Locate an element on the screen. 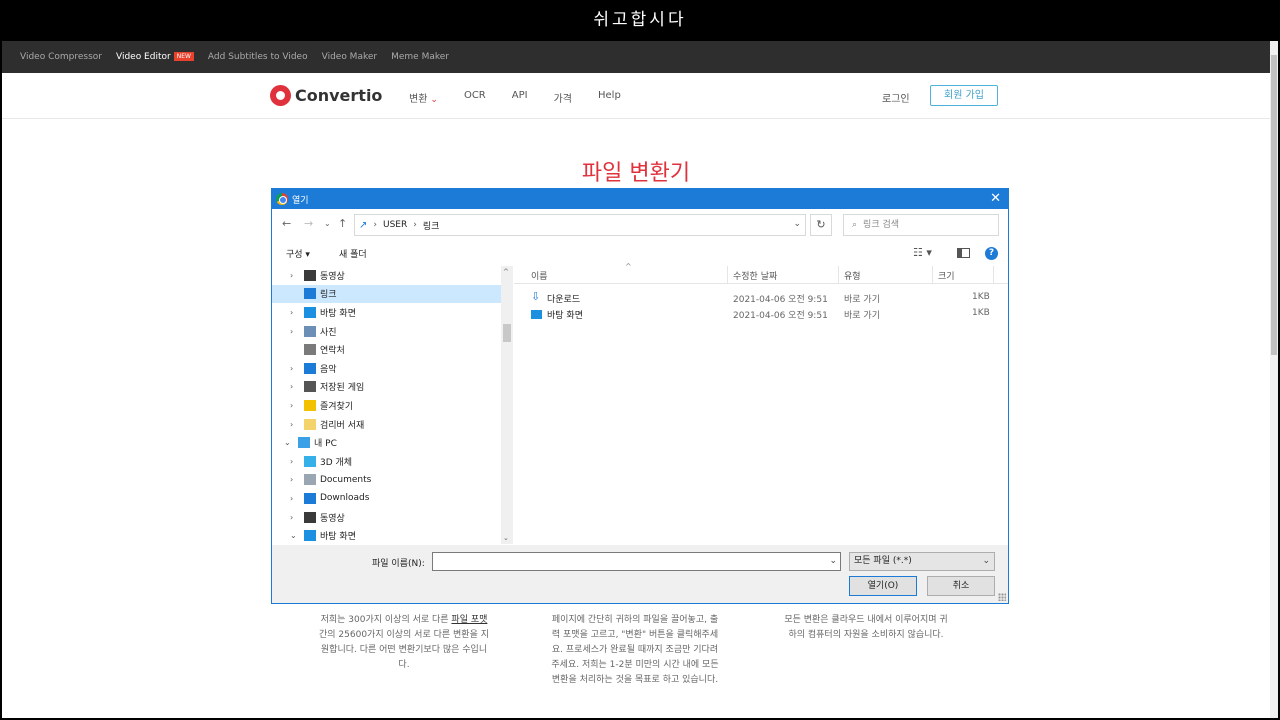  logo-text: Convertio is located at coordinates (339, 95).